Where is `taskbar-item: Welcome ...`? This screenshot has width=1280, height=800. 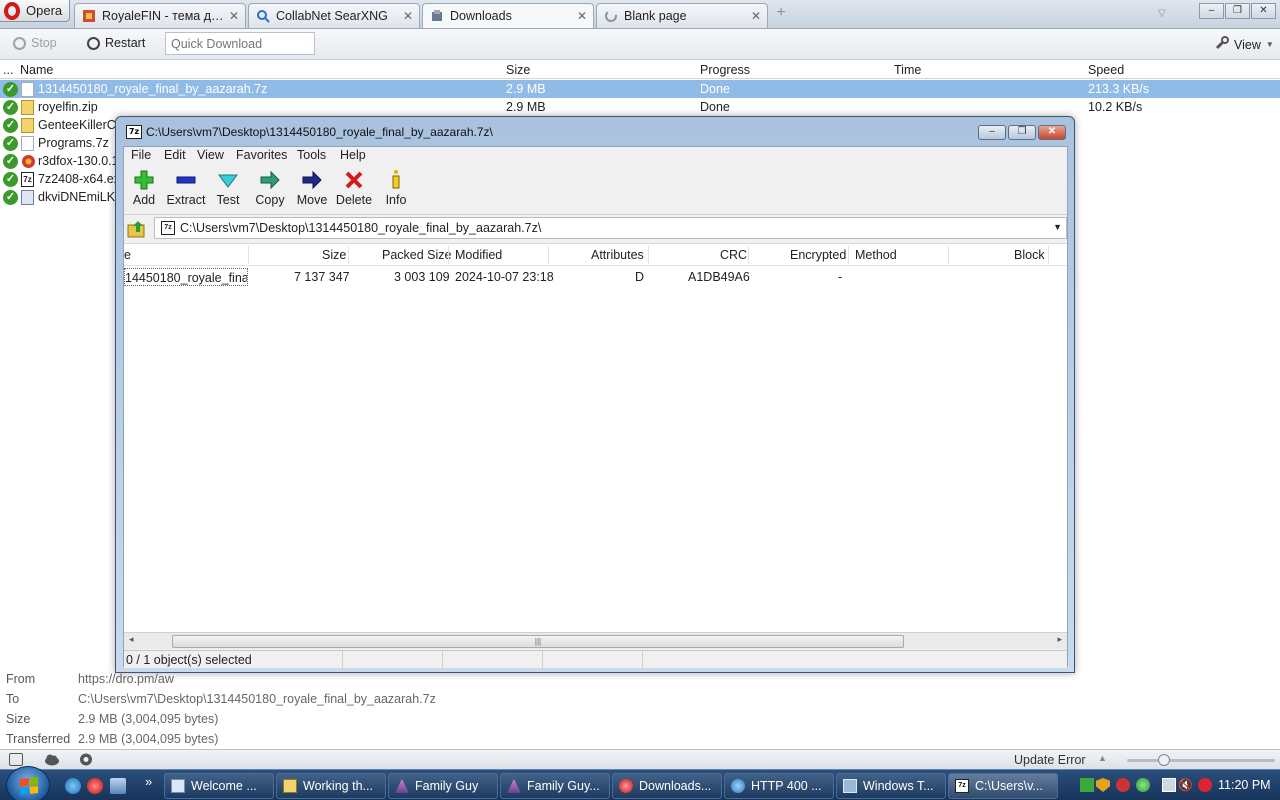
taskbar-item: Welcome ... is located at coordinates (219, 786).